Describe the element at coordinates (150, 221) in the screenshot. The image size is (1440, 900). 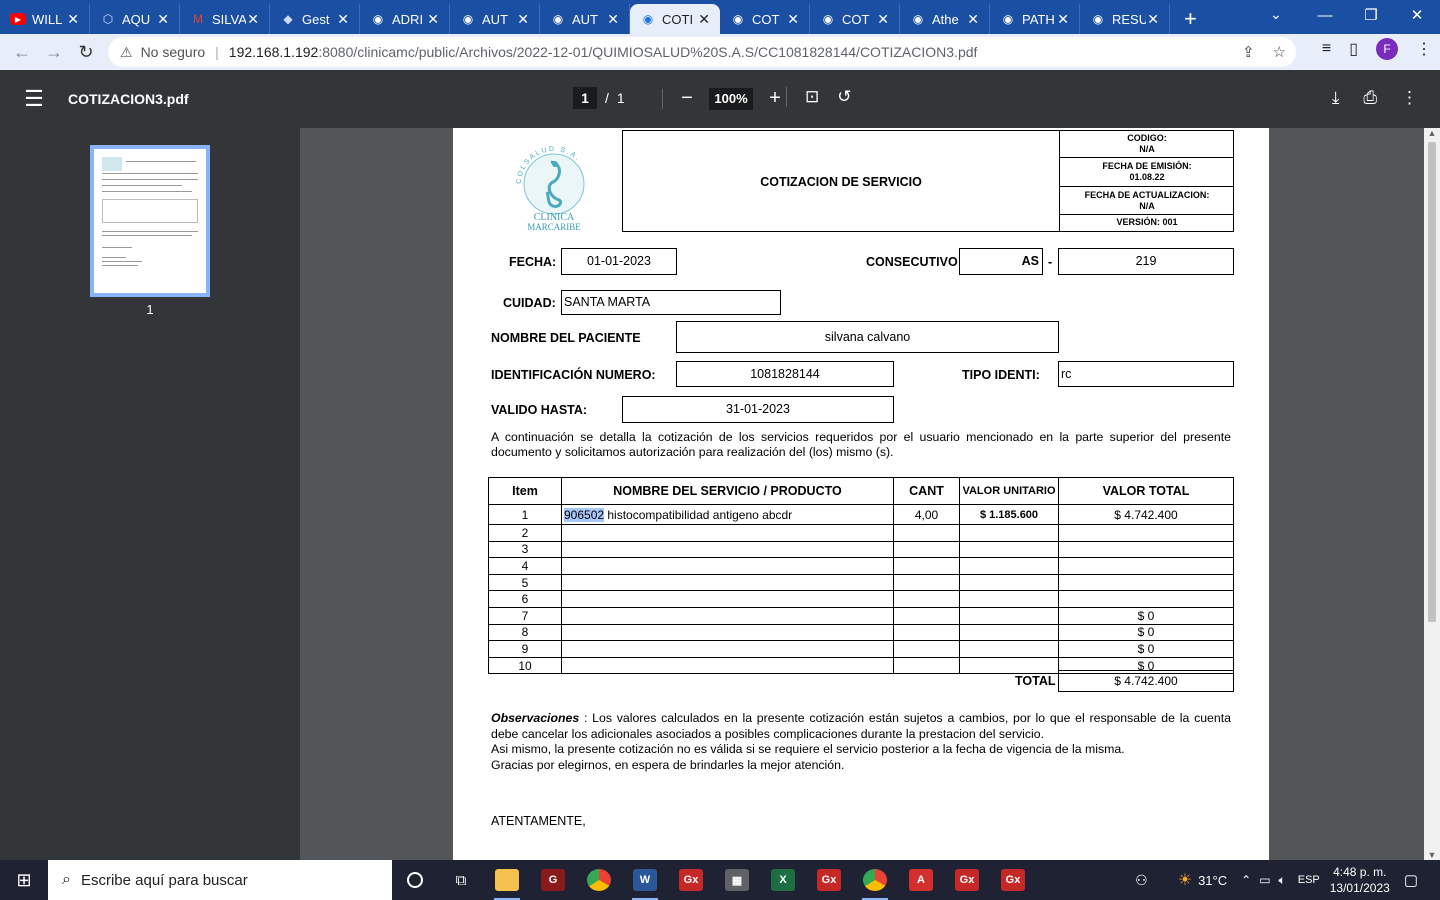
I see `page-thumbnail` at that location.